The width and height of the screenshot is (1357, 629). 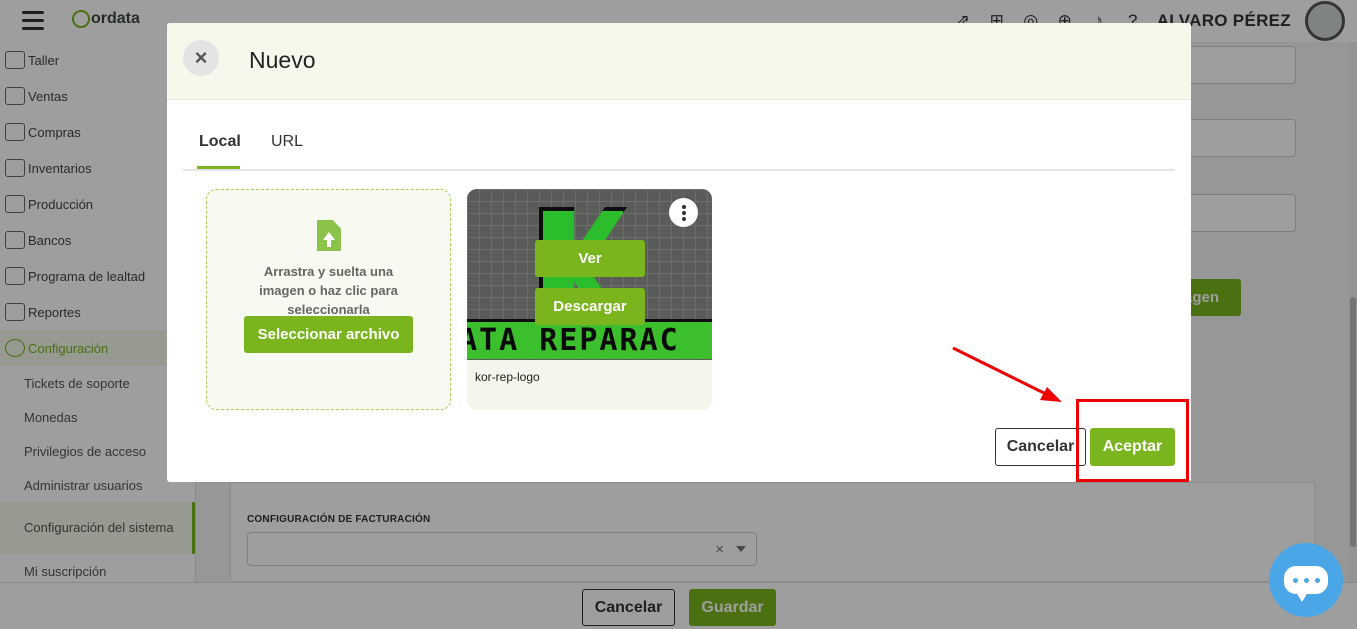 What do you see at coordinates (1306, 584) in the screenshot?
I see `chat-icon` at bounding box center [1306, 584].